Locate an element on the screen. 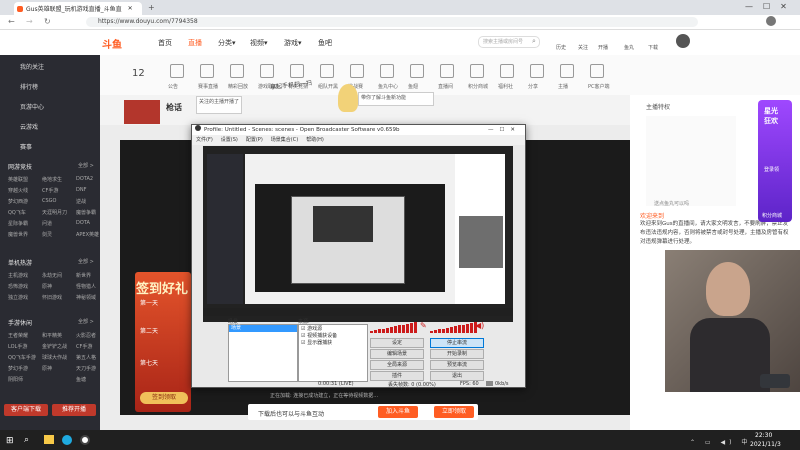  obs-stop-stream-button: 停止串流 is located at coordinates (457, 343).